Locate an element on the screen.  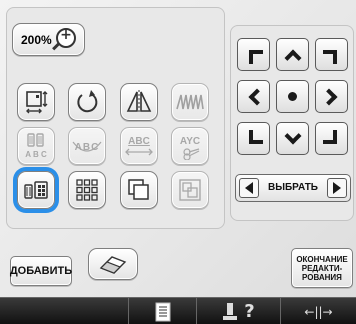
move-left-button is located at coordinates (253, 96).